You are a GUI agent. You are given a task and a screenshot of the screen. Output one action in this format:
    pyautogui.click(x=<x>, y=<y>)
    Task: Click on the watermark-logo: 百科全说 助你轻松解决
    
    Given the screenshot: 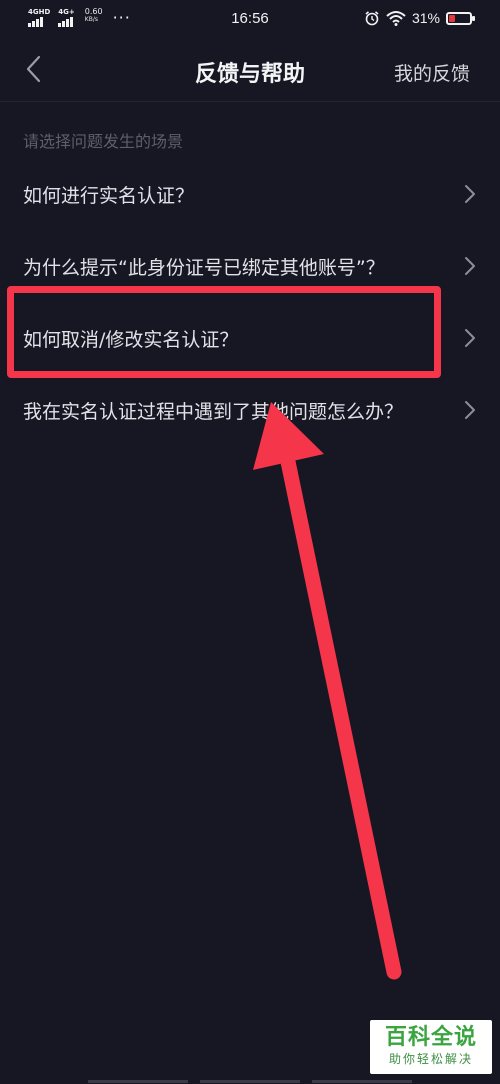 What is the action you would take?
    pyautogui.click(x=431, y=1047)
    